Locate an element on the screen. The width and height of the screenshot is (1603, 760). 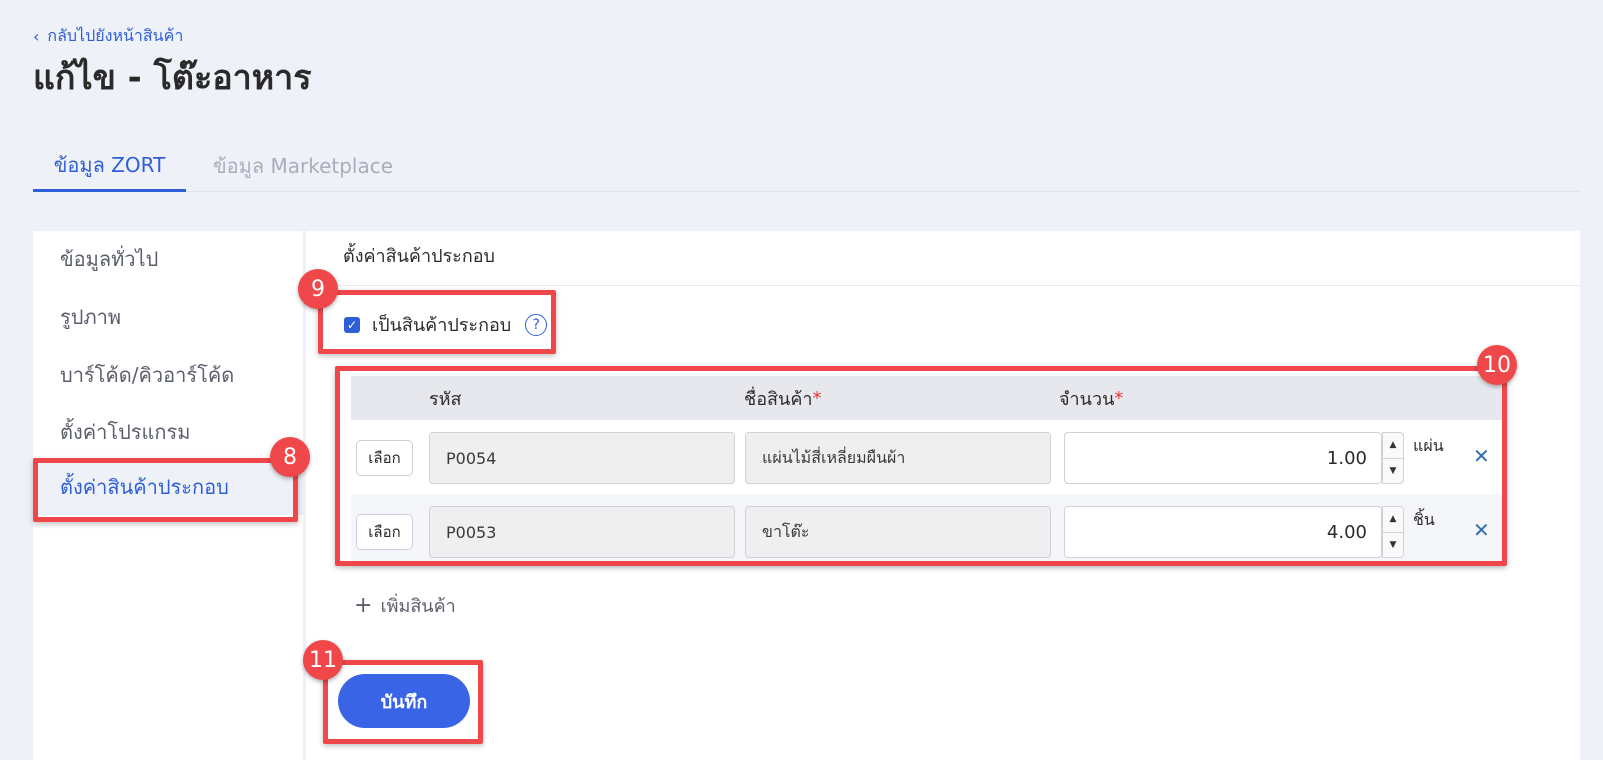
sidebar-item-general: ข้อมูลทั่วไป is located at coordinates (168, 259).